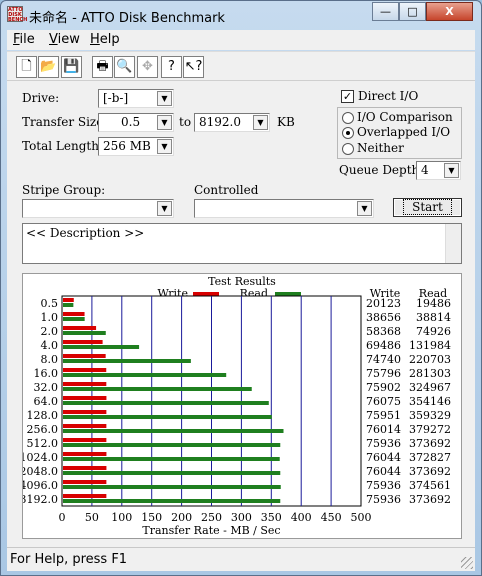  What do you see at coordinates (348, 149) in the screenshot?
I see `neither-radio` at bounding box center [348, 149].